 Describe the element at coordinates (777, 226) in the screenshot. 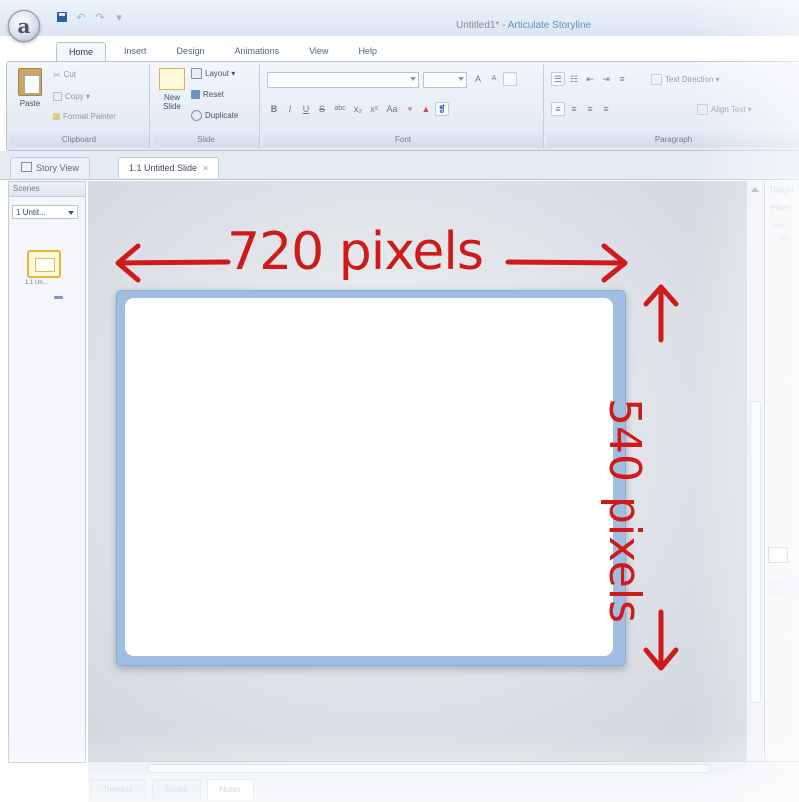

I see `trigger-item: Jum` at that location.